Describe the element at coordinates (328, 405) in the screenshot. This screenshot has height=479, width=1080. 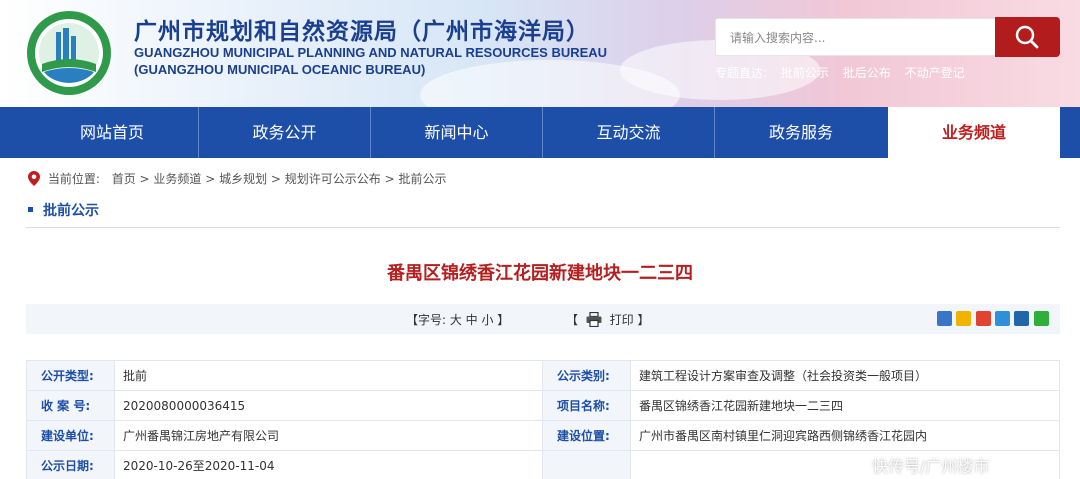
I see `info-value: 2020080000036415` at that location.